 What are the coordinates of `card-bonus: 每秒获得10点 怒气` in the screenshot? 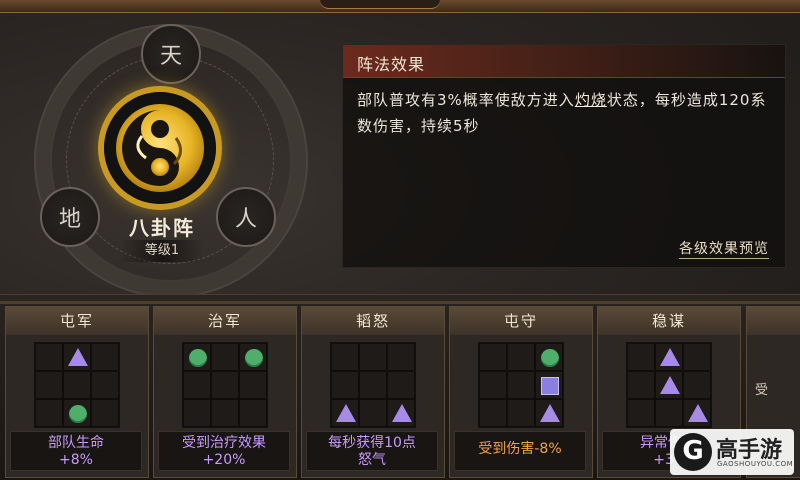 It's located at (372, 451).